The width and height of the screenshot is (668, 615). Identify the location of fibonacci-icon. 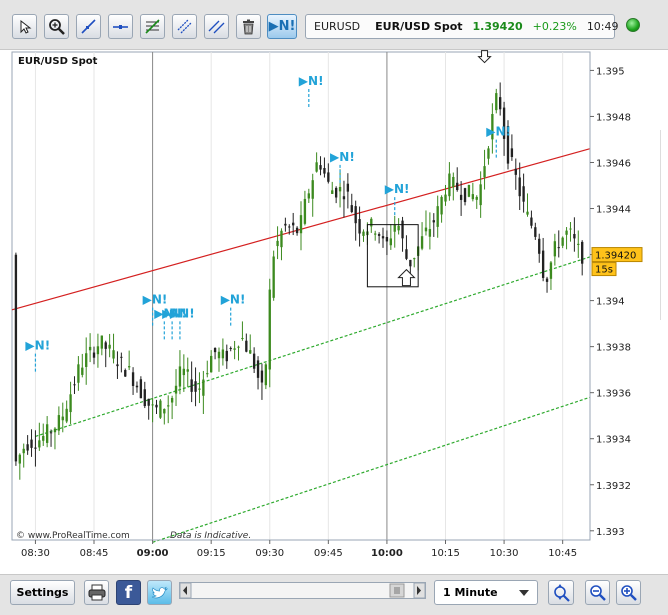
(152, 26).